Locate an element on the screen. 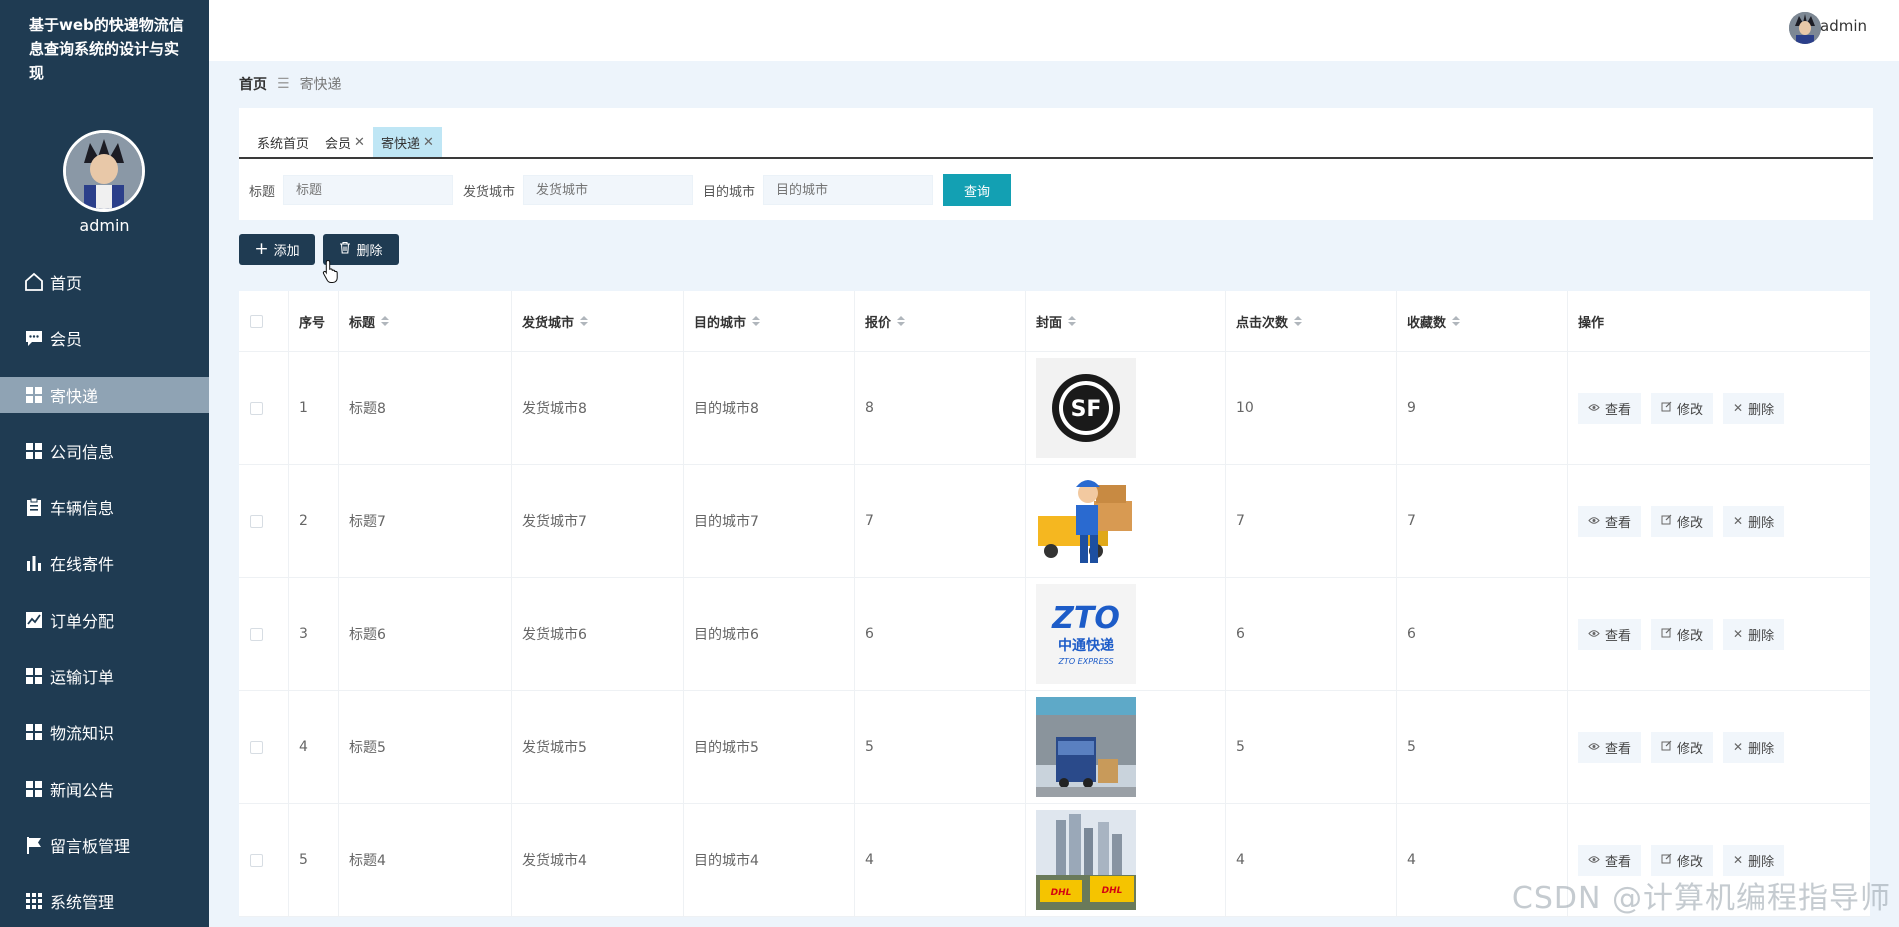 The height and width of the screenshot is (927, 1899). sidebar-item-10: 留言板管理 is located at coordinates (104, 845).